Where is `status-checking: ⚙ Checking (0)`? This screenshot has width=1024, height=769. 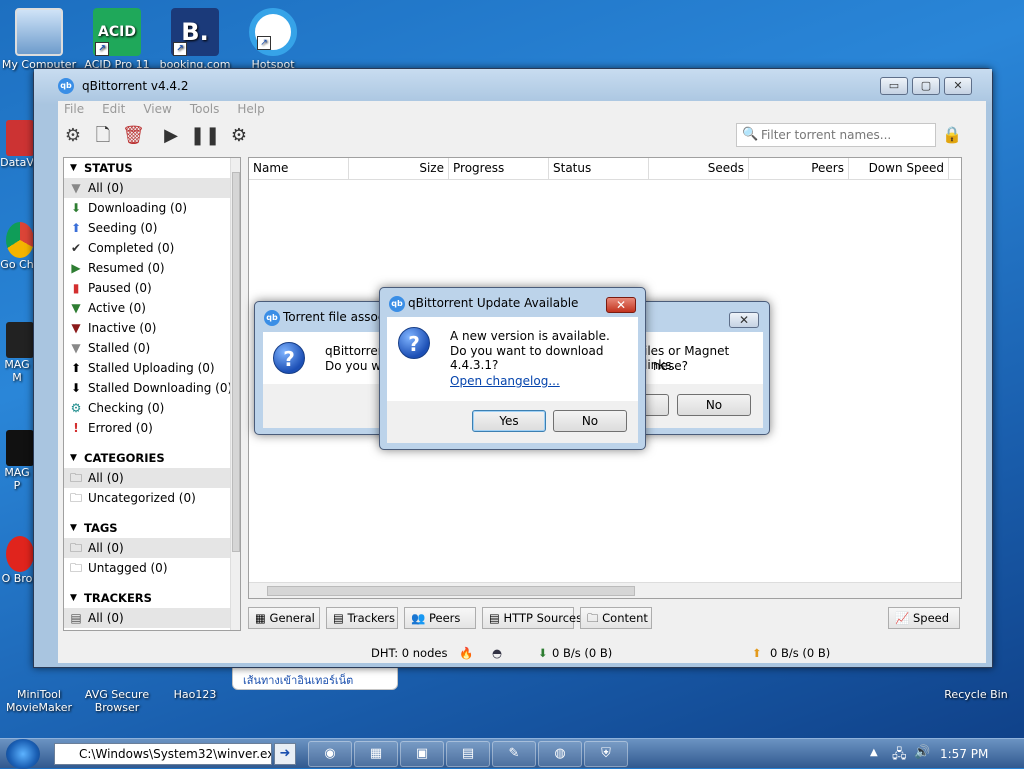 status-checking: ⚙ Checking (0) is located at coordinates (152, 408).